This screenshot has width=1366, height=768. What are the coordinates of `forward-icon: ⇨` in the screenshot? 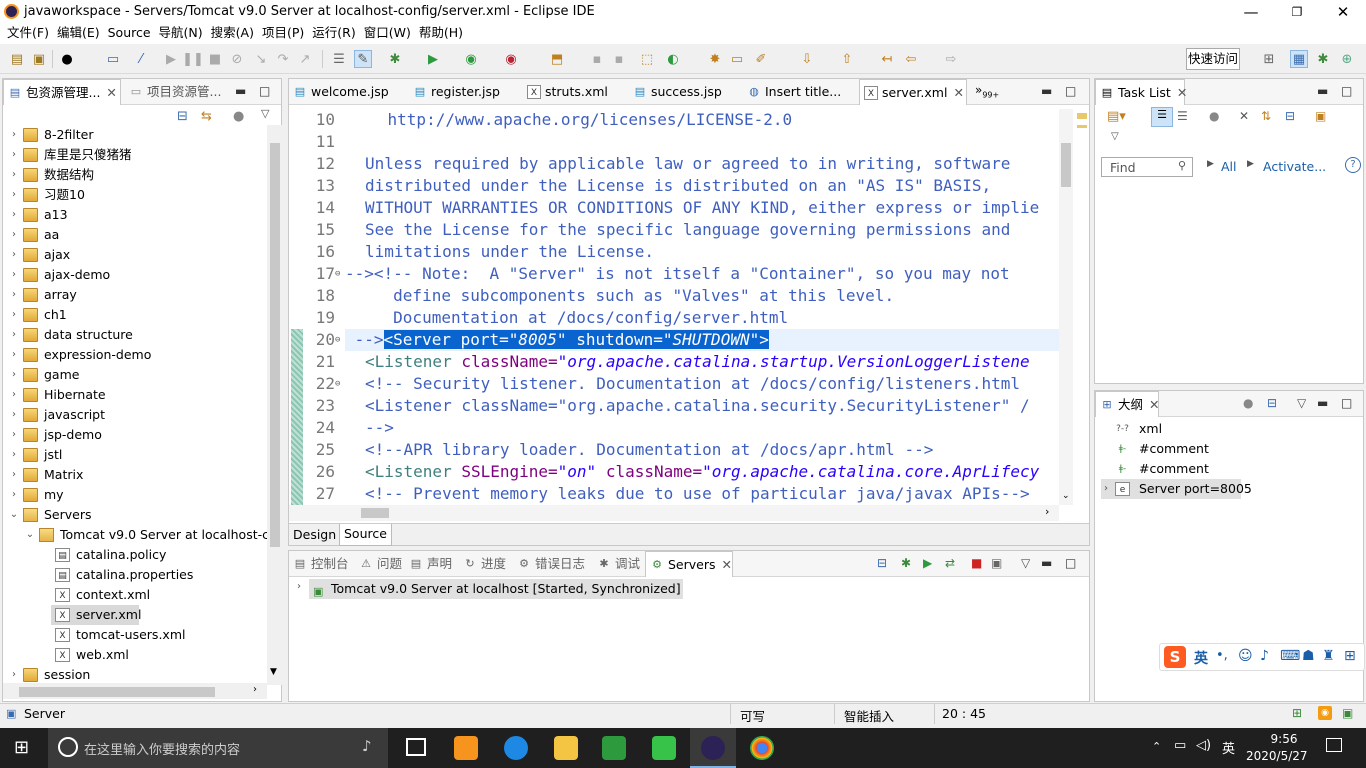 It's located at (951, 59).